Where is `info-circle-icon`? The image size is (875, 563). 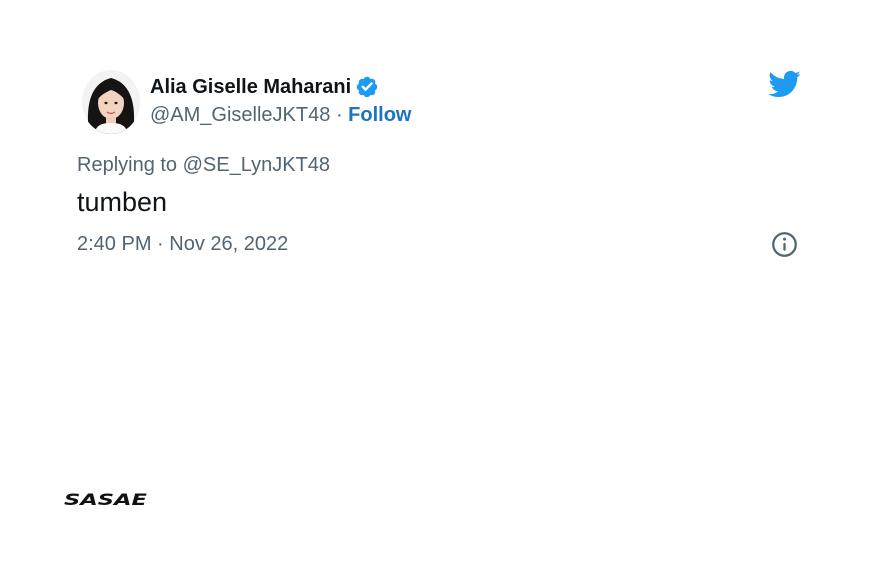
info-circle-icon is located at coordinates (784, 244).